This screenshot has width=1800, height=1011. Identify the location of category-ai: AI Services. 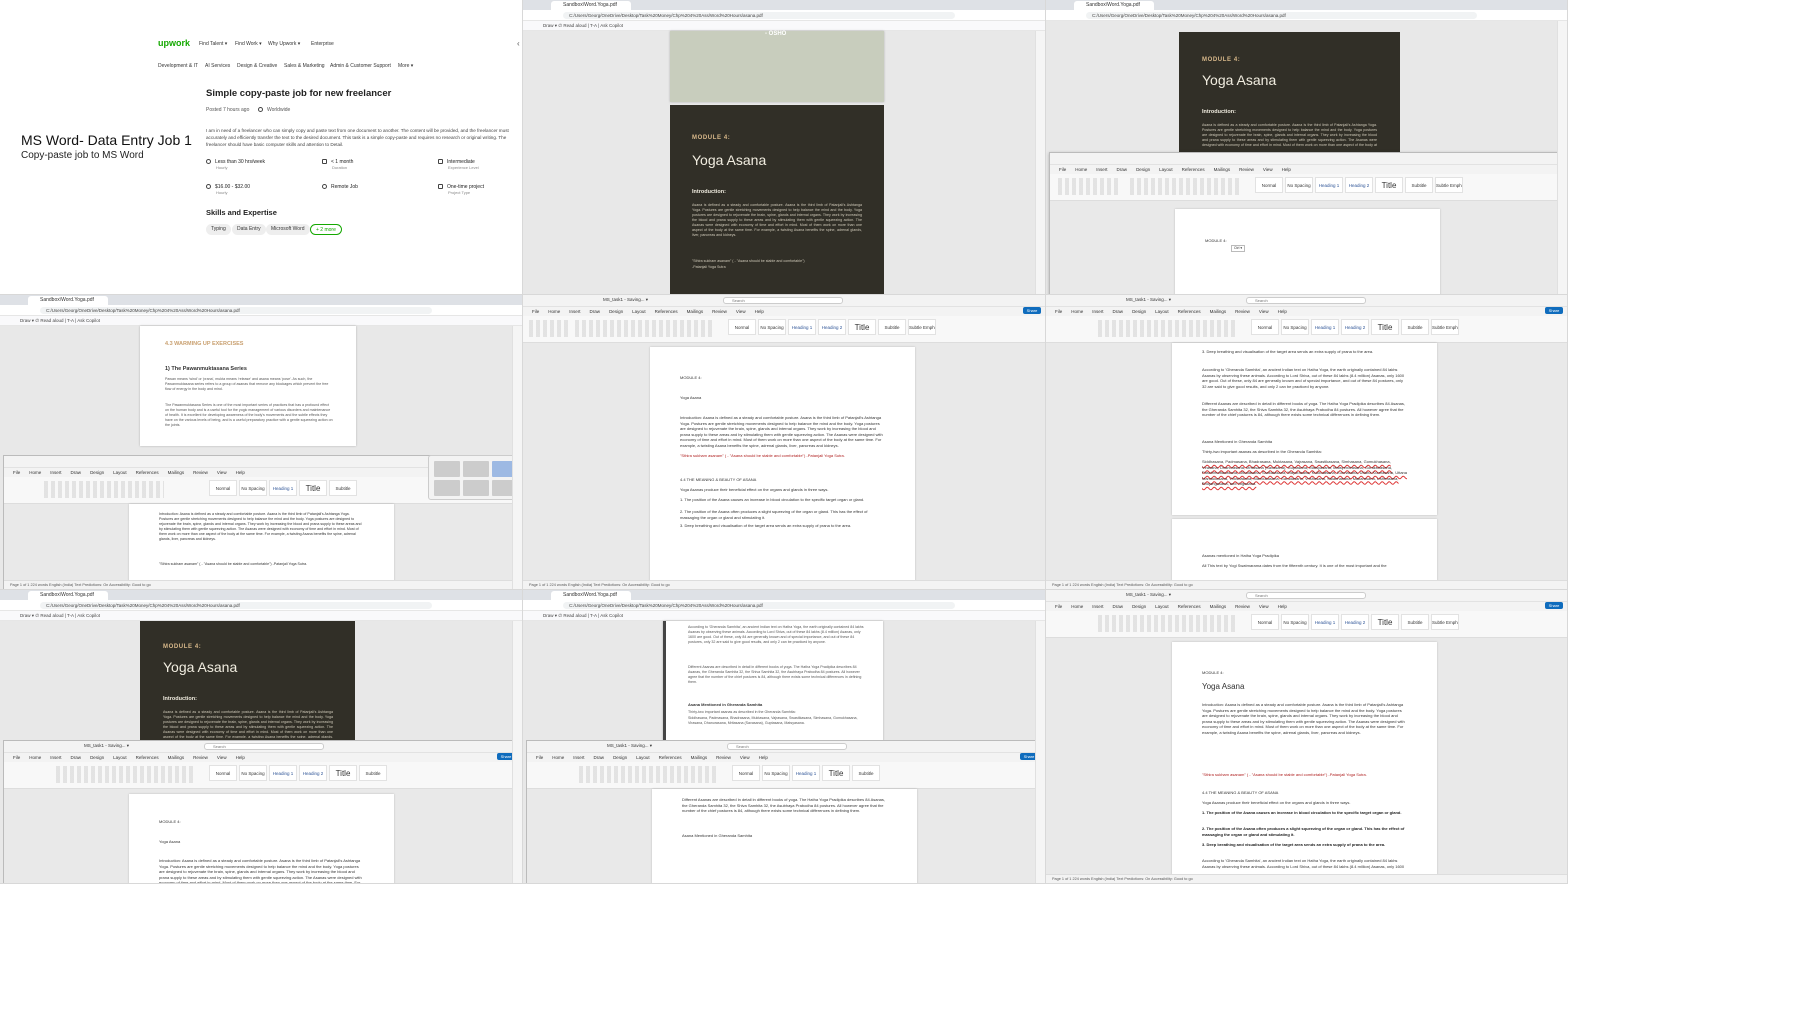
(217, 66).